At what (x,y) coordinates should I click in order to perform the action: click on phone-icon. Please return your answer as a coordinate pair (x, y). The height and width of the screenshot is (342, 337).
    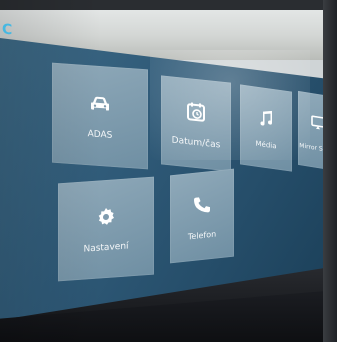
    Looking at the image, I should click on (202, 204).